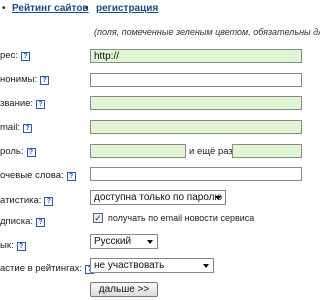  I want to click on ratings-label: астие в рейтингах:, so click(41, 268).